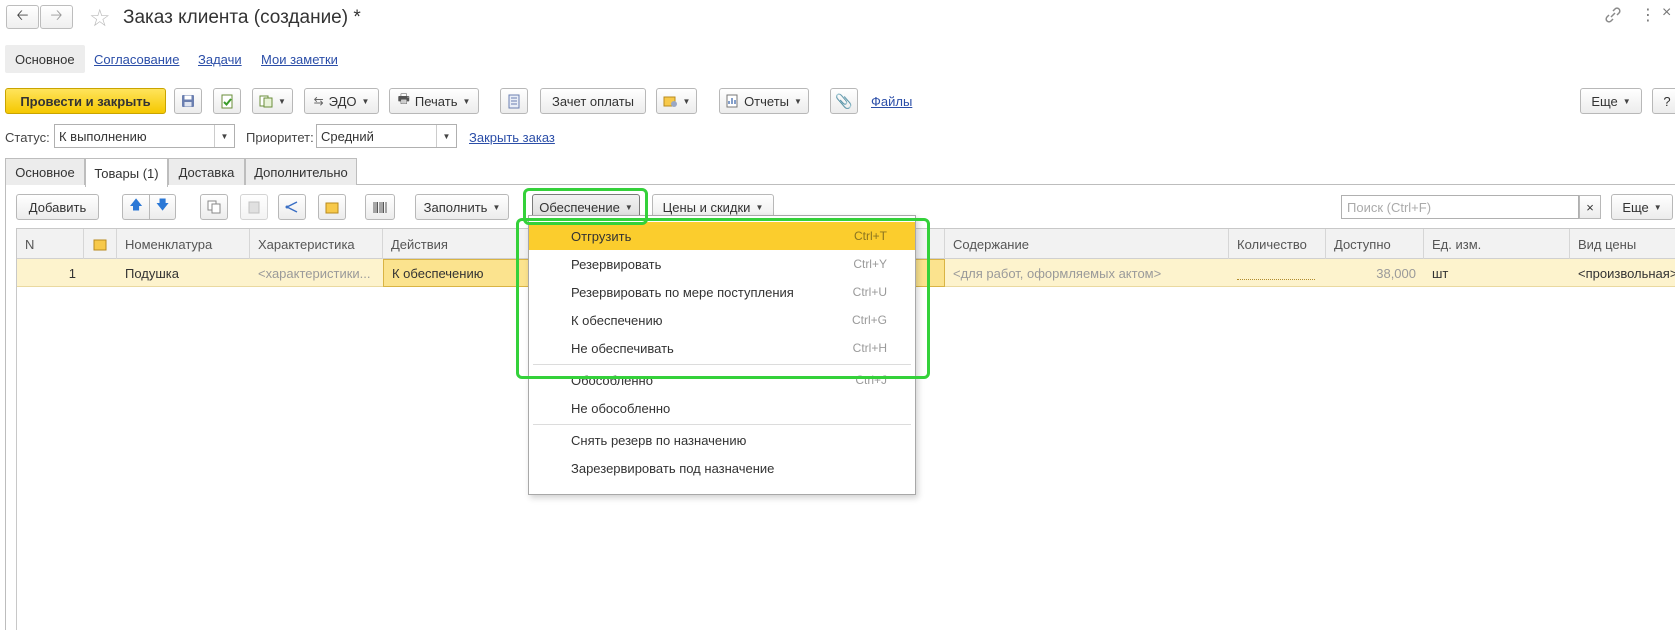 The image size is (1675, 630). Describe the element at coordinates (722, 236) in the screenshot. I see `menu-item-ship: Отгрузить Ctrl+T` at that location.